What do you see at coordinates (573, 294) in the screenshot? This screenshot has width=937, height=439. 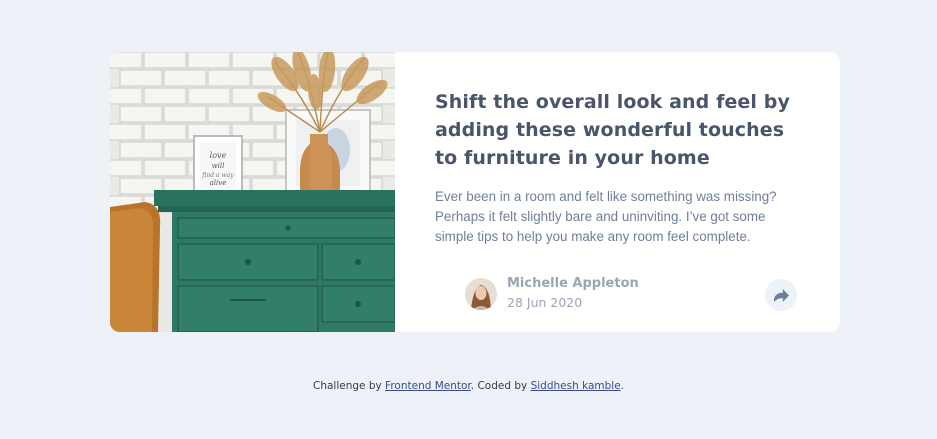 I see `author-text: Michelle Appleton 28 Jun 2020` at bounding box center [573, 294].